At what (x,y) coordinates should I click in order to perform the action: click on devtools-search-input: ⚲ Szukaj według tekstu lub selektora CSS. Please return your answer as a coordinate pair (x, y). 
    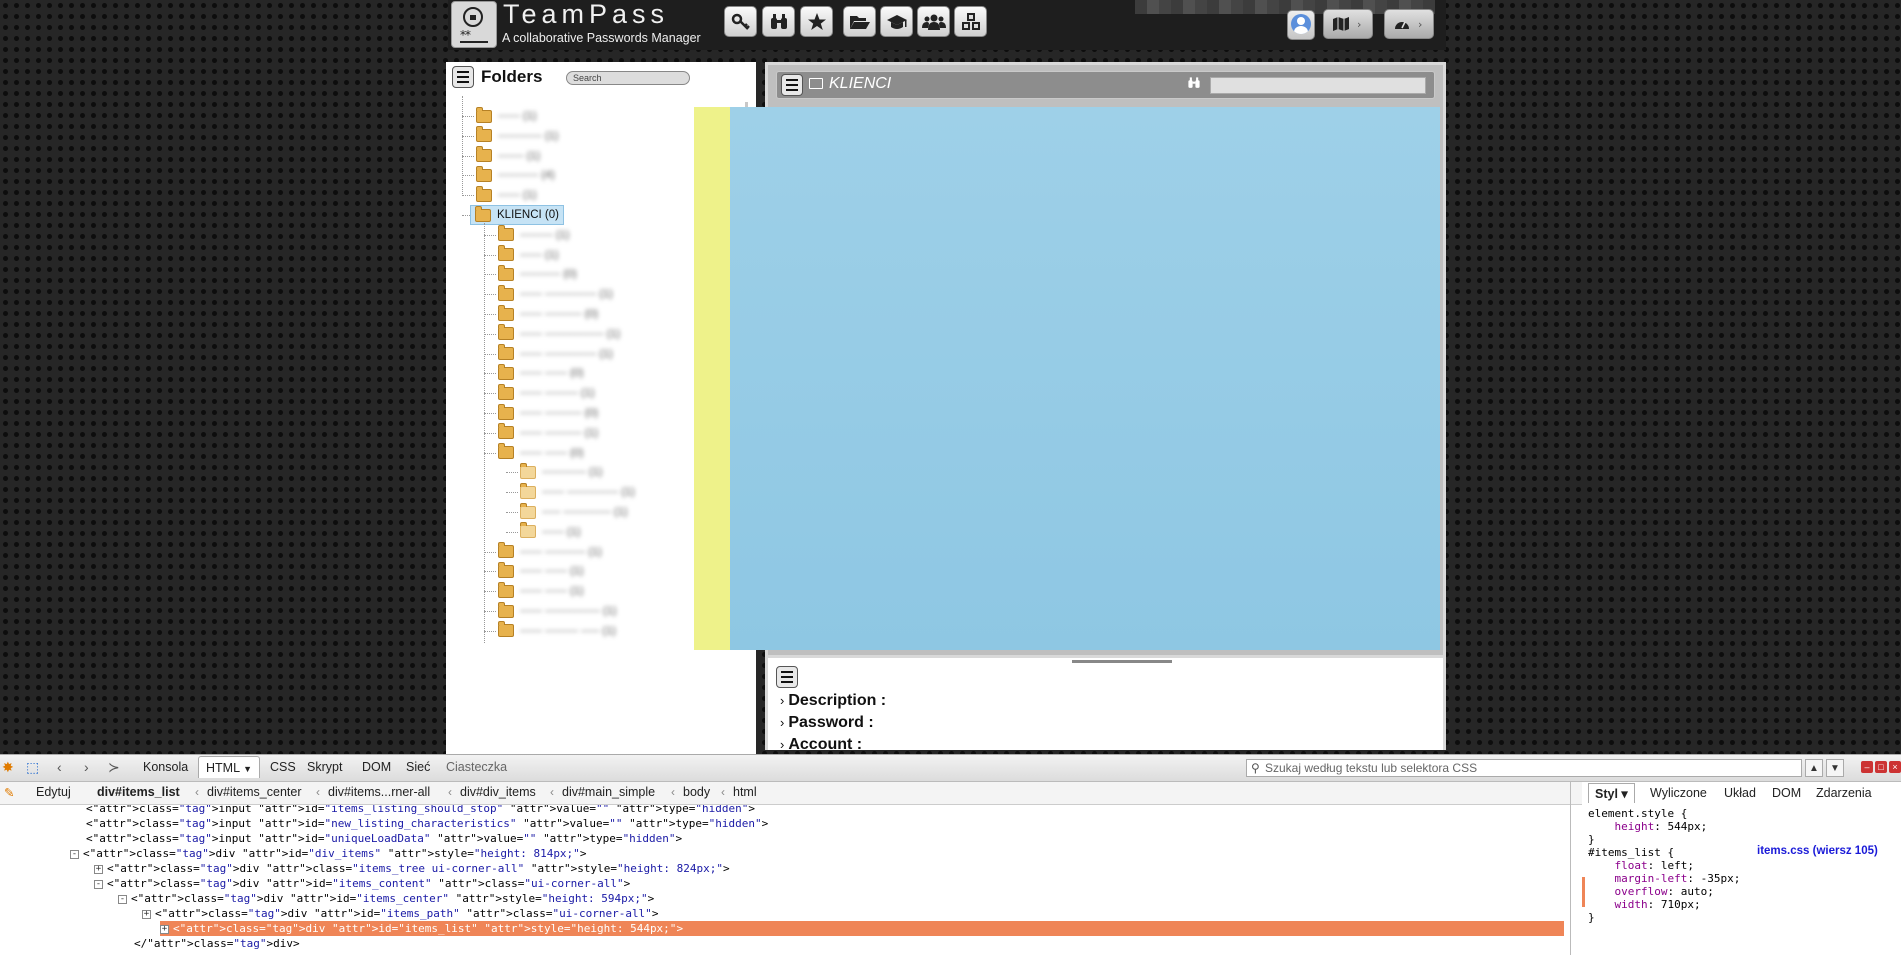
    Looking at the image, I should click on (1524, 768).